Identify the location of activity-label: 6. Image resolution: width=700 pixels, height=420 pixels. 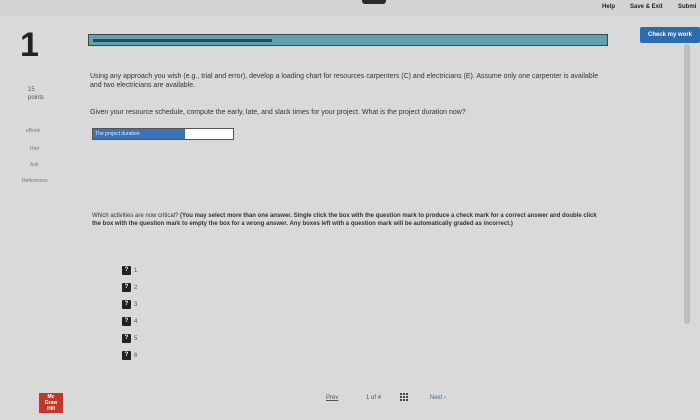
(136, 356).